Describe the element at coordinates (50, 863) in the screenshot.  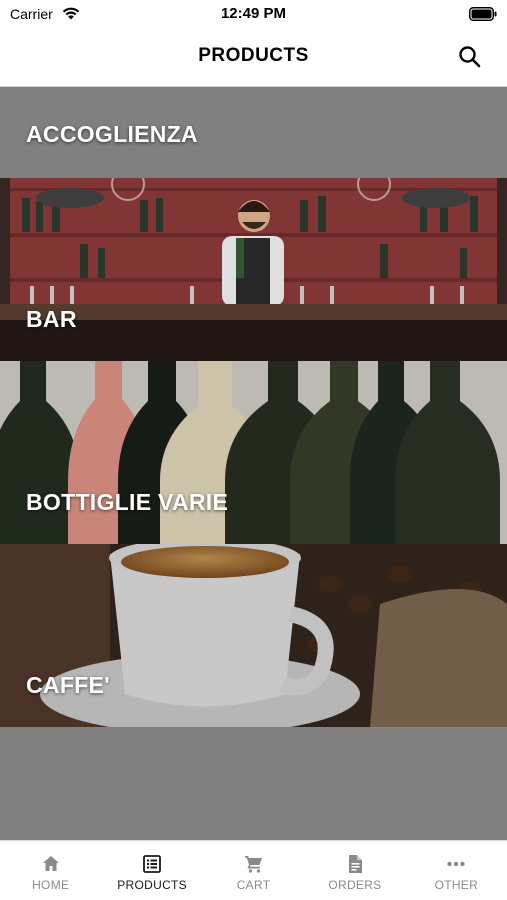
I see `home-icon` at that location.